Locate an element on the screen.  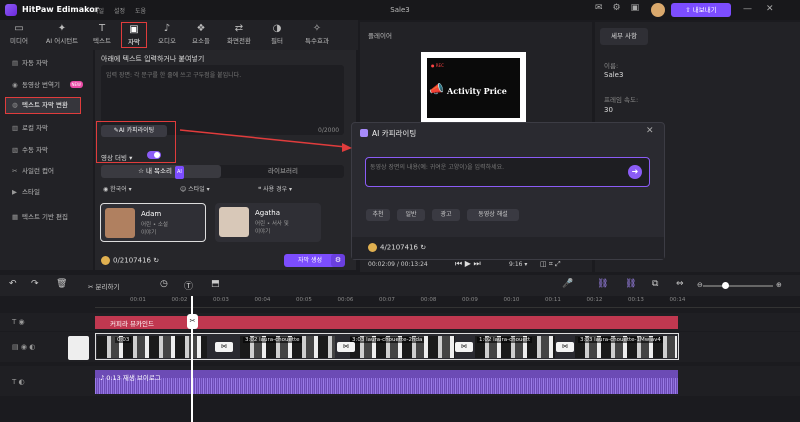
caption-track-icon: T is located at coordinates (14, 322).